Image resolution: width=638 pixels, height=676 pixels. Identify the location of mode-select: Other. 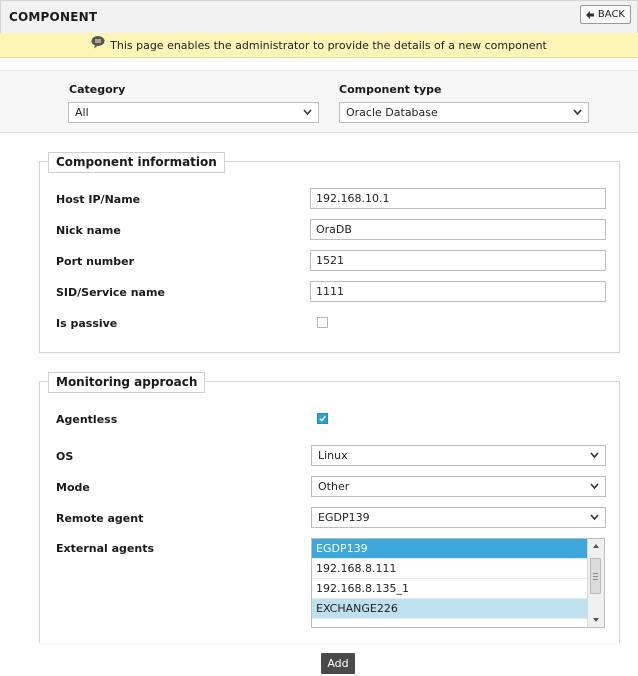
(458, 486).